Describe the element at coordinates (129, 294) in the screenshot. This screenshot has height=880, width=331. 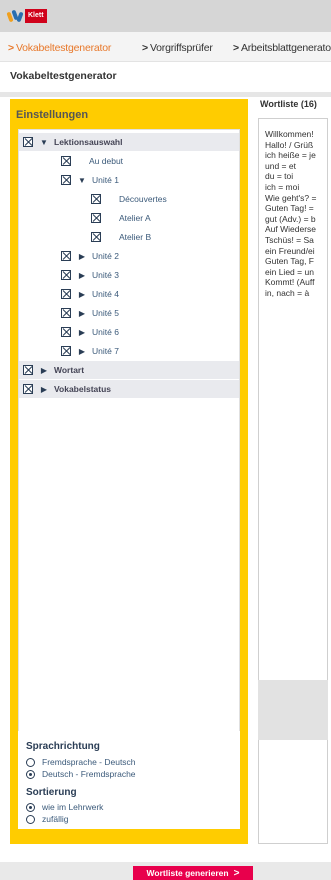
I see `tree-item-unite-4: ▶ Unité 4` at that location.